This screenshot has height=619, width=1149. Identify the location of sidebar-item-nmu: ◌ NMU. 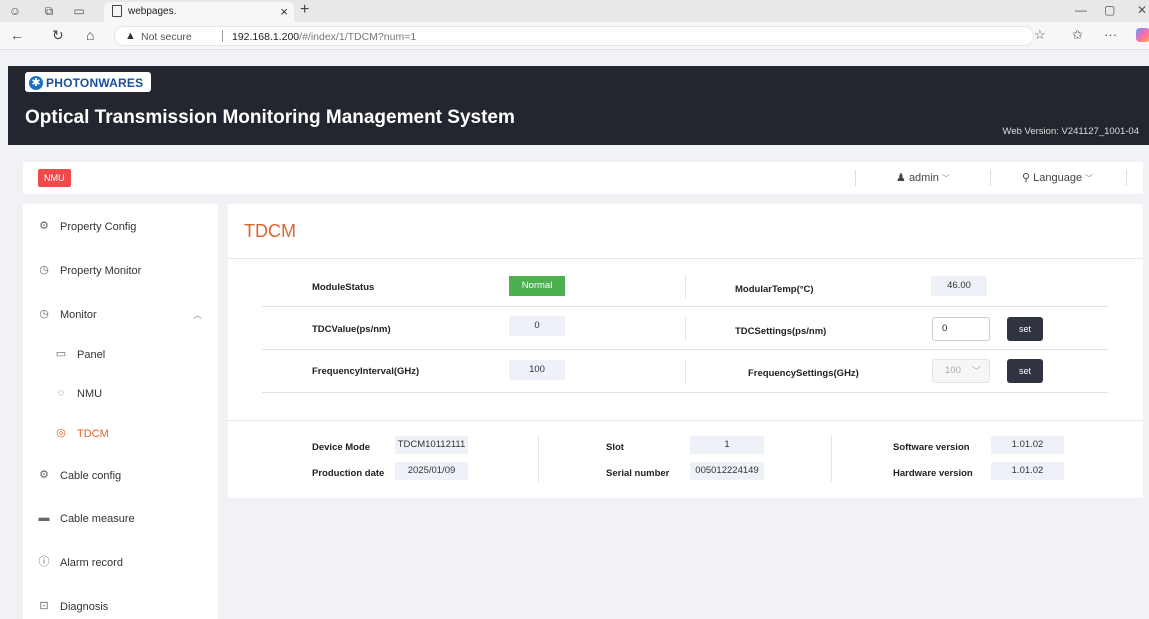
(120, 395).